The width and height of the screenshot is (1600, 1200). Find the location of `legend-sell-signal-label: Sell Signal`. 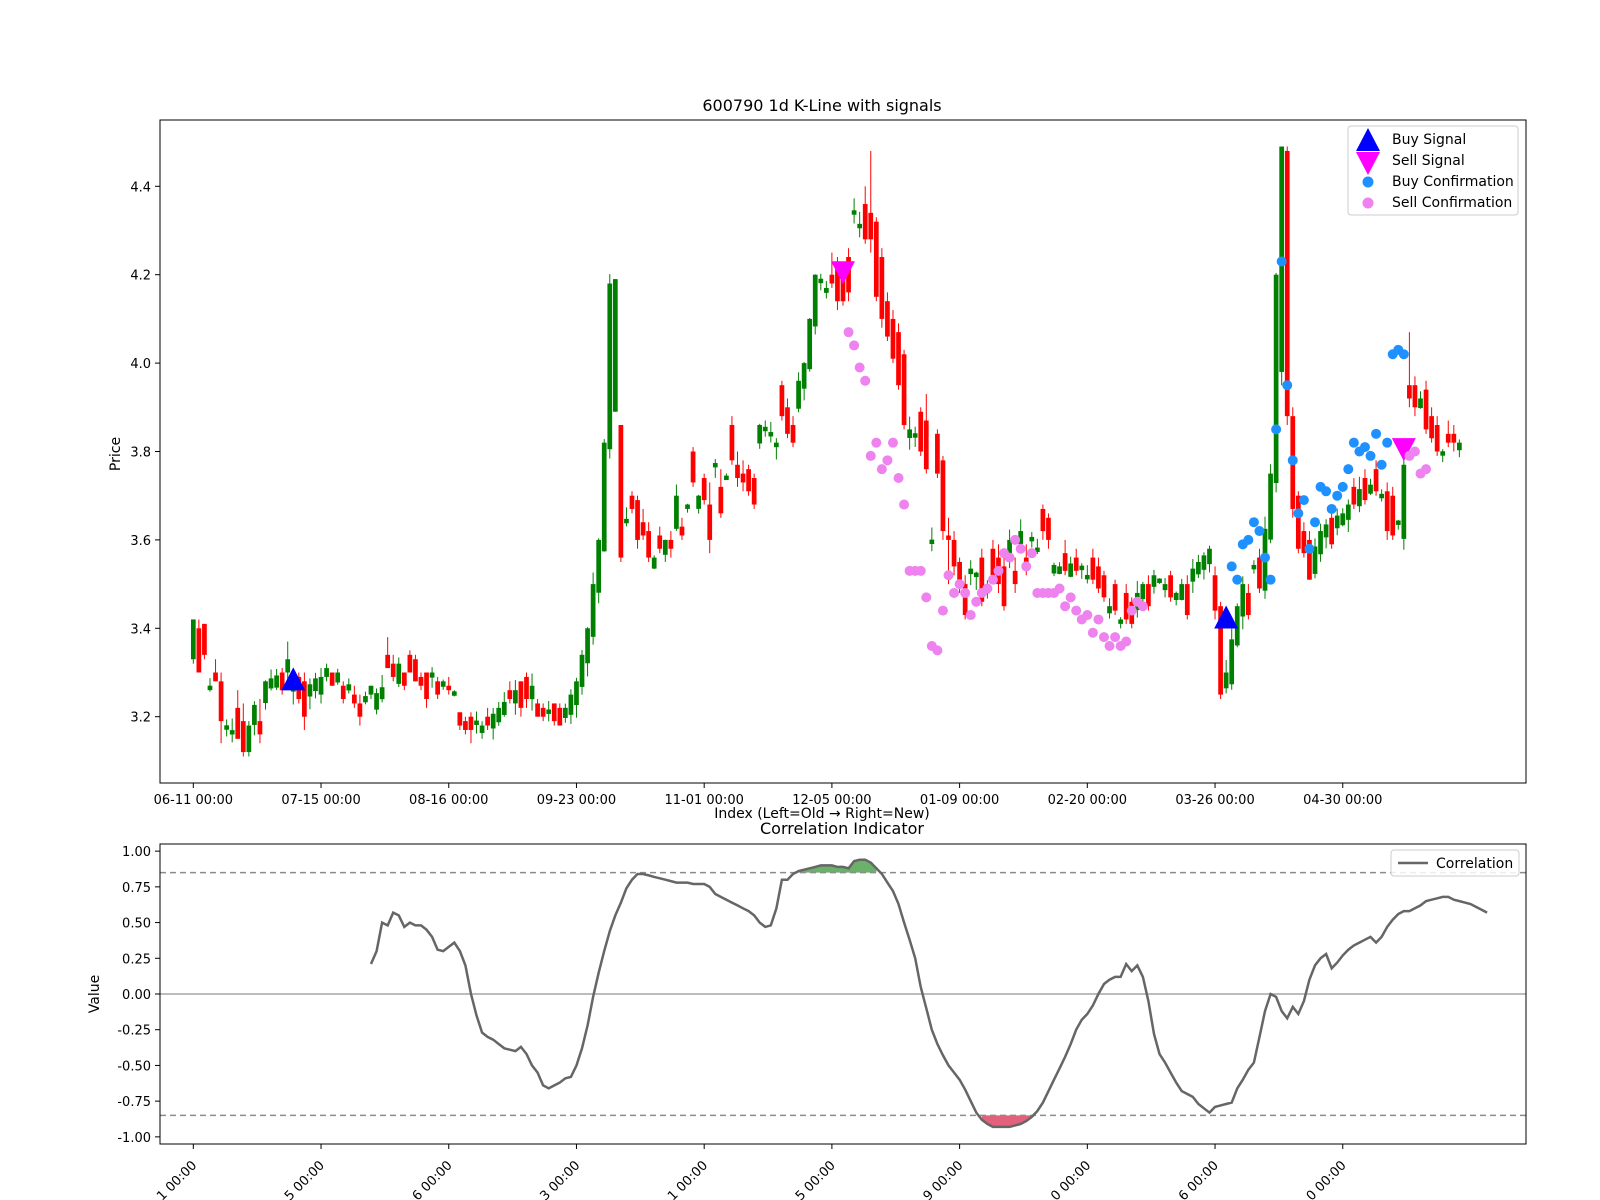

legend-sell-signal-label: Sell Signal is located at coordinates (1428, 161).